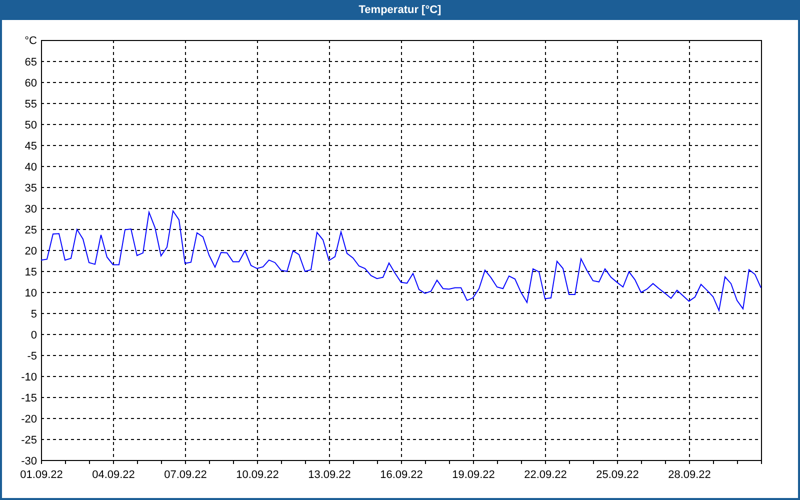 The width and height of the screenshot is (800, 500). I want to click on y-axis-label: 15, so click(30, 272).